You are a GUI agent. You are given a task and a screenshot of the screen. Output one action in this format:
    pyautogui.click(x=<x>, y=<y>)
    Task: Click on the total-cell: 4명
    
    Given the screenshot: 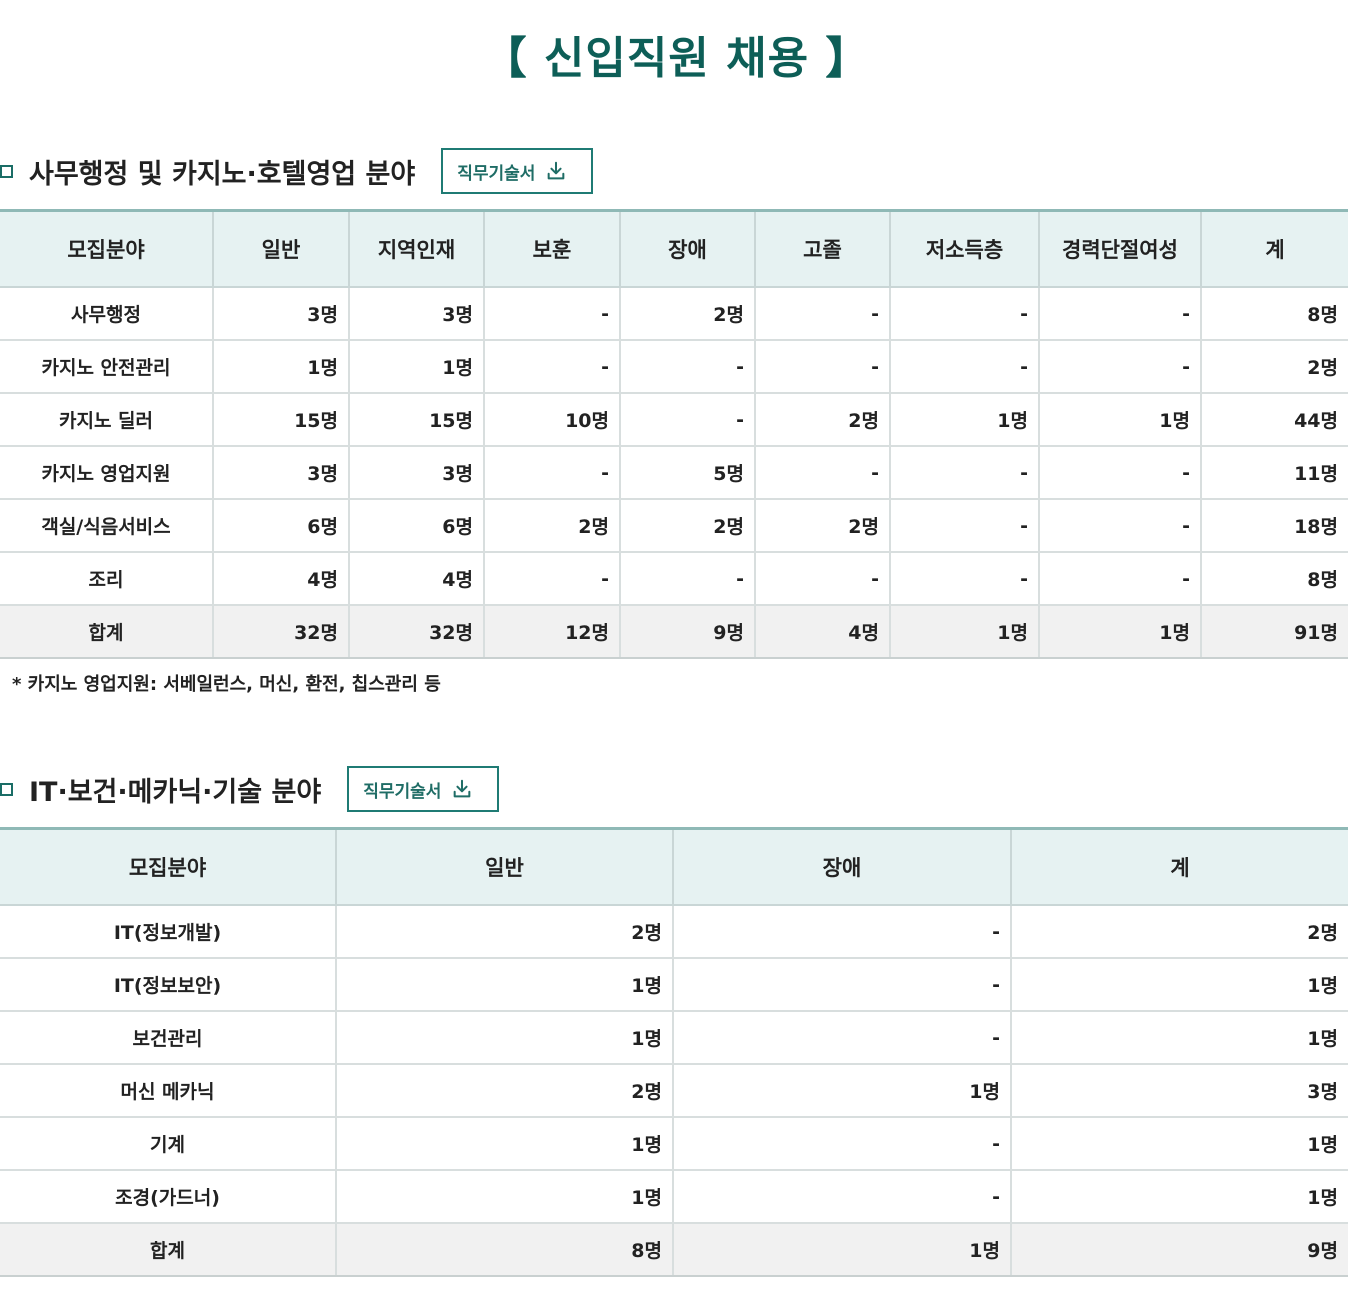 What is the action you would take?
    pyautogui.click(x=822, y=632)
    